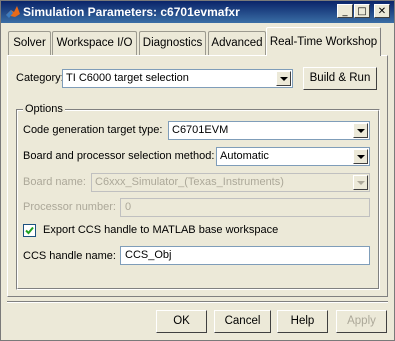  What do you see at coordinates (293, 156) in the screenshot?
I see `selection-method-select: Automatic` at bounding box center [293, 156].